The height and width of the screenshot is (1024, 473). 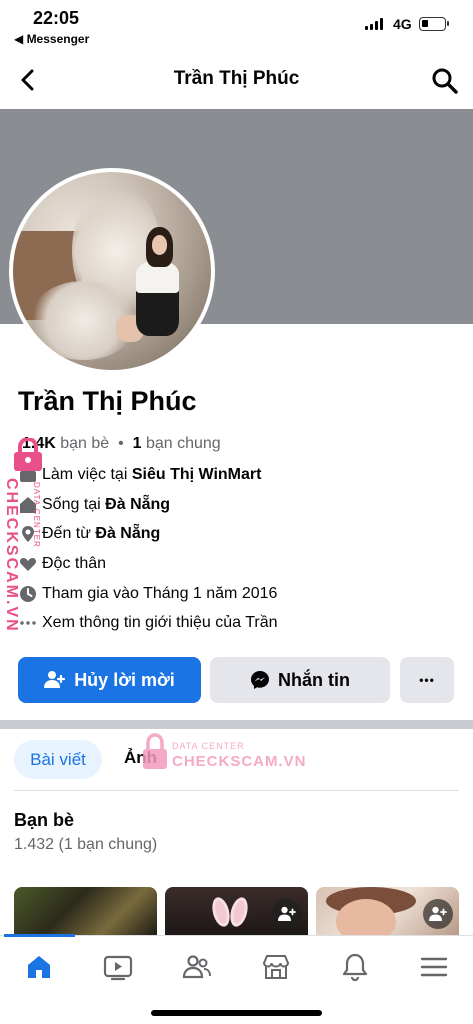 I want to click on info-joined: Tham gia vào Tháng 1 năm 2016, so click(x=238, y=594).